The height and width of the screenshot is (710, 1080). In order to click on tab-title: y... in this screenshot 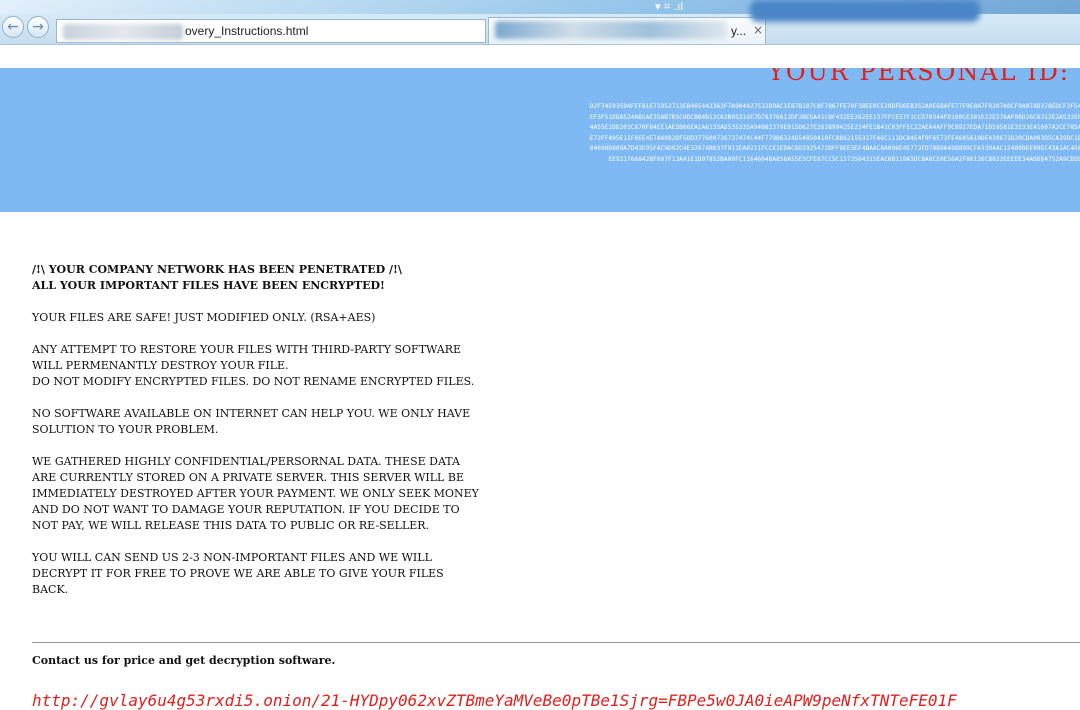, I will do `click(739, 31)`.